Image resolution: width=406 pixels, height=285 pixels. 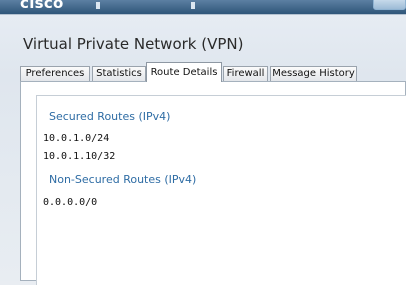 What do you see at coordinates (123, 179) in the screenshot?
I see `non-secured-routes-heading: Non-Secured Routes (IPv4)` at bounding box center [123, 179].